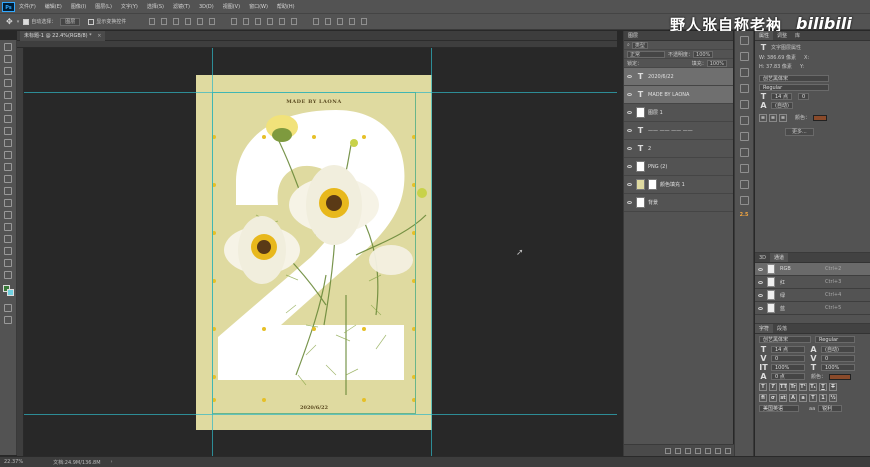  What do you see at coordinates (8, 308) in the screenshot?
I see `quick-mask-icon` at bounding box center [8, 308].